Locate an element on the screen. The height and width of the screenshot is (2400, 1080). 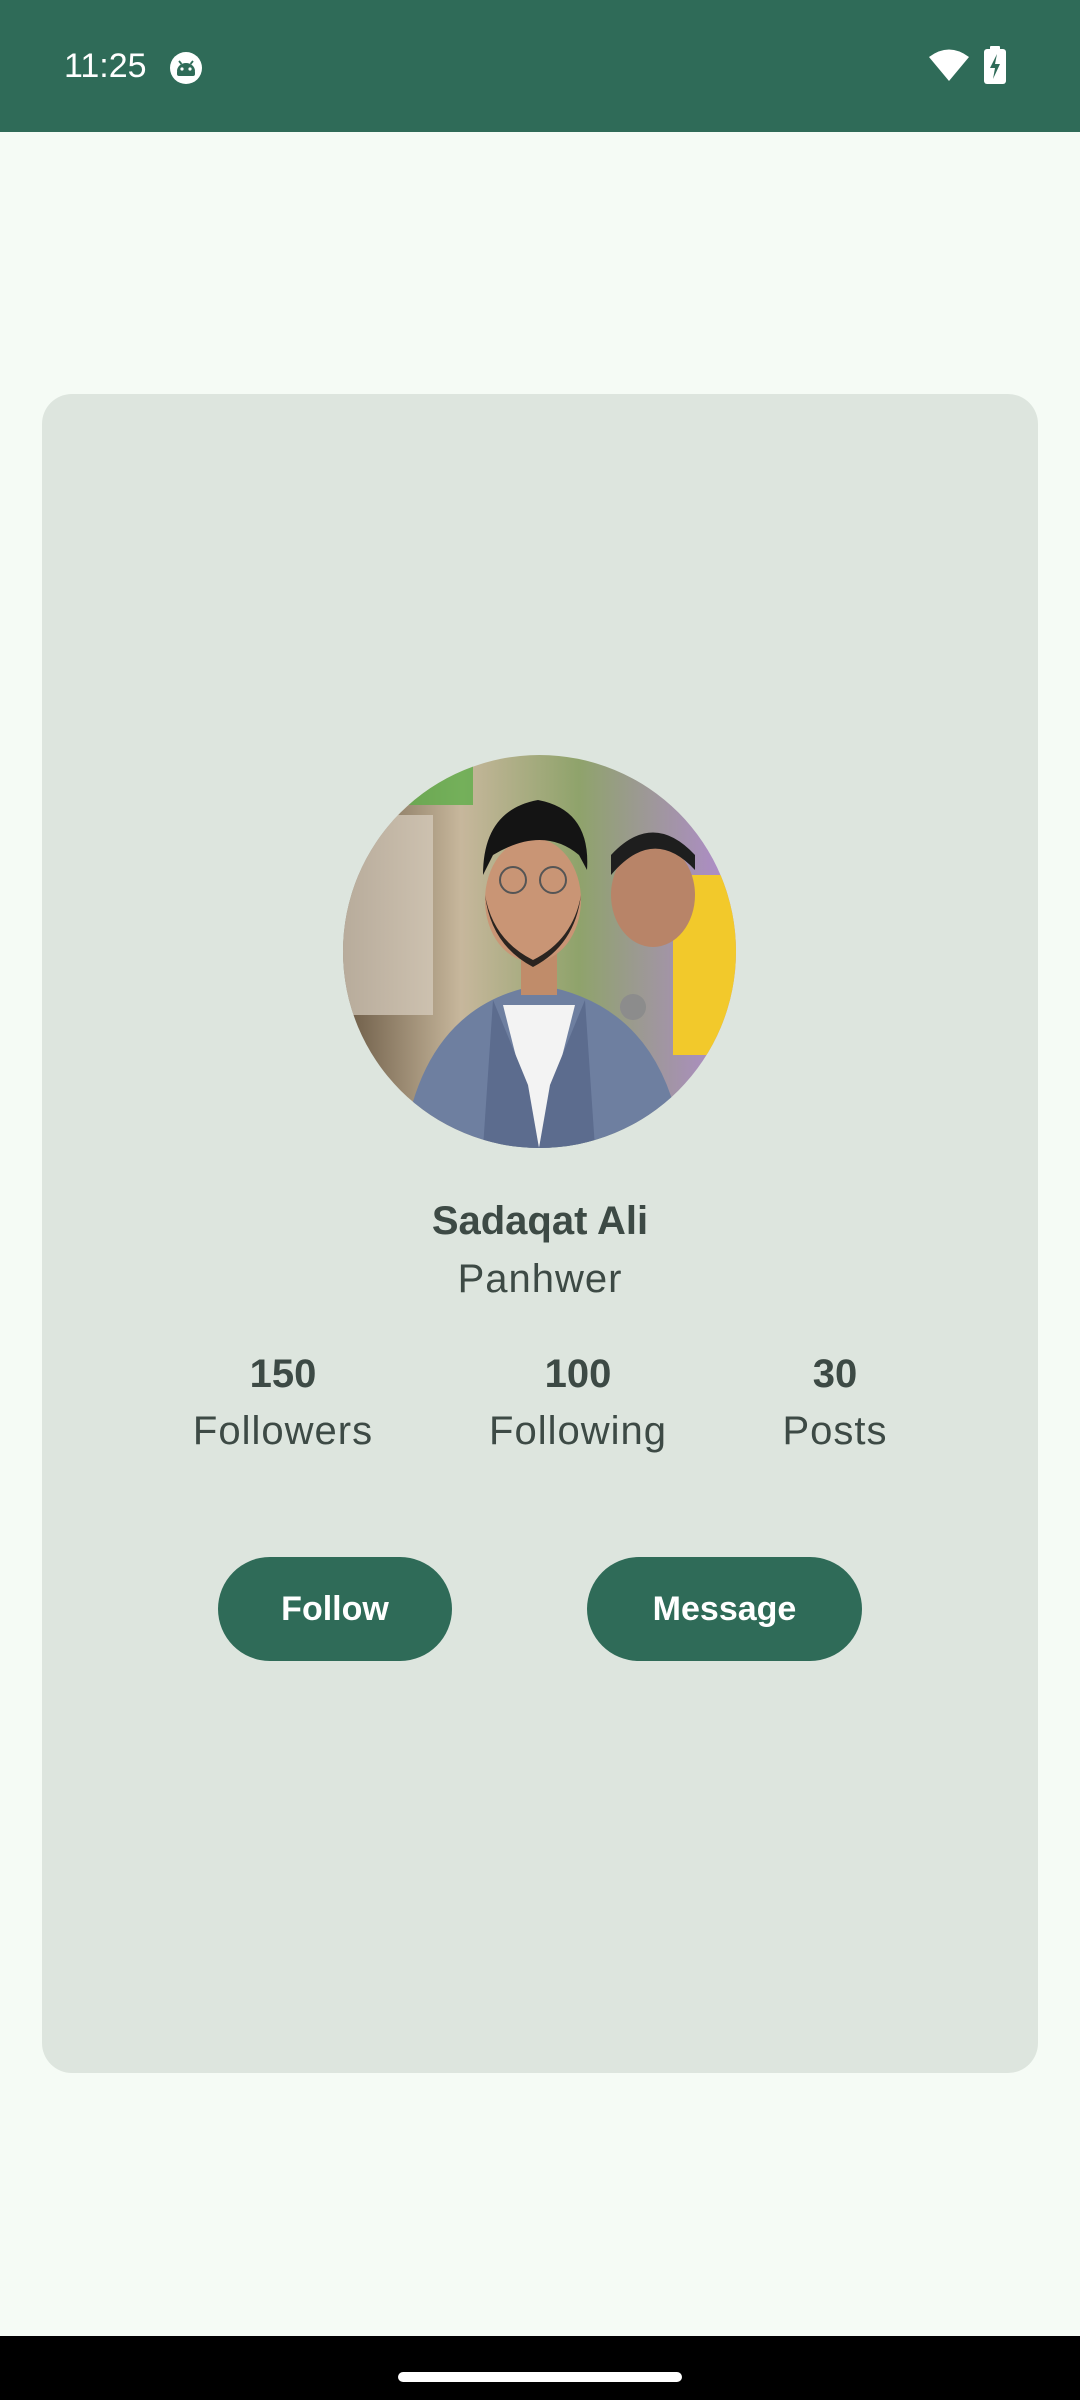
wifi-icon is located at coordinates (949, 65).